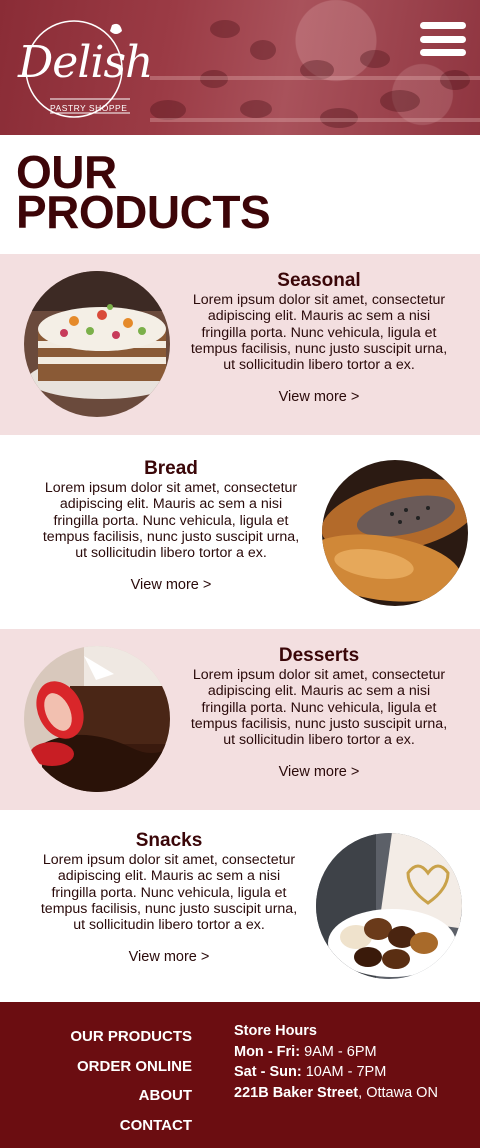 This screenshot has width=480, height=1148. What do you see at coordinates (443, 39) in the screenshot?
I see `hamburger-menu-icon` at bounding box center [443, 39].